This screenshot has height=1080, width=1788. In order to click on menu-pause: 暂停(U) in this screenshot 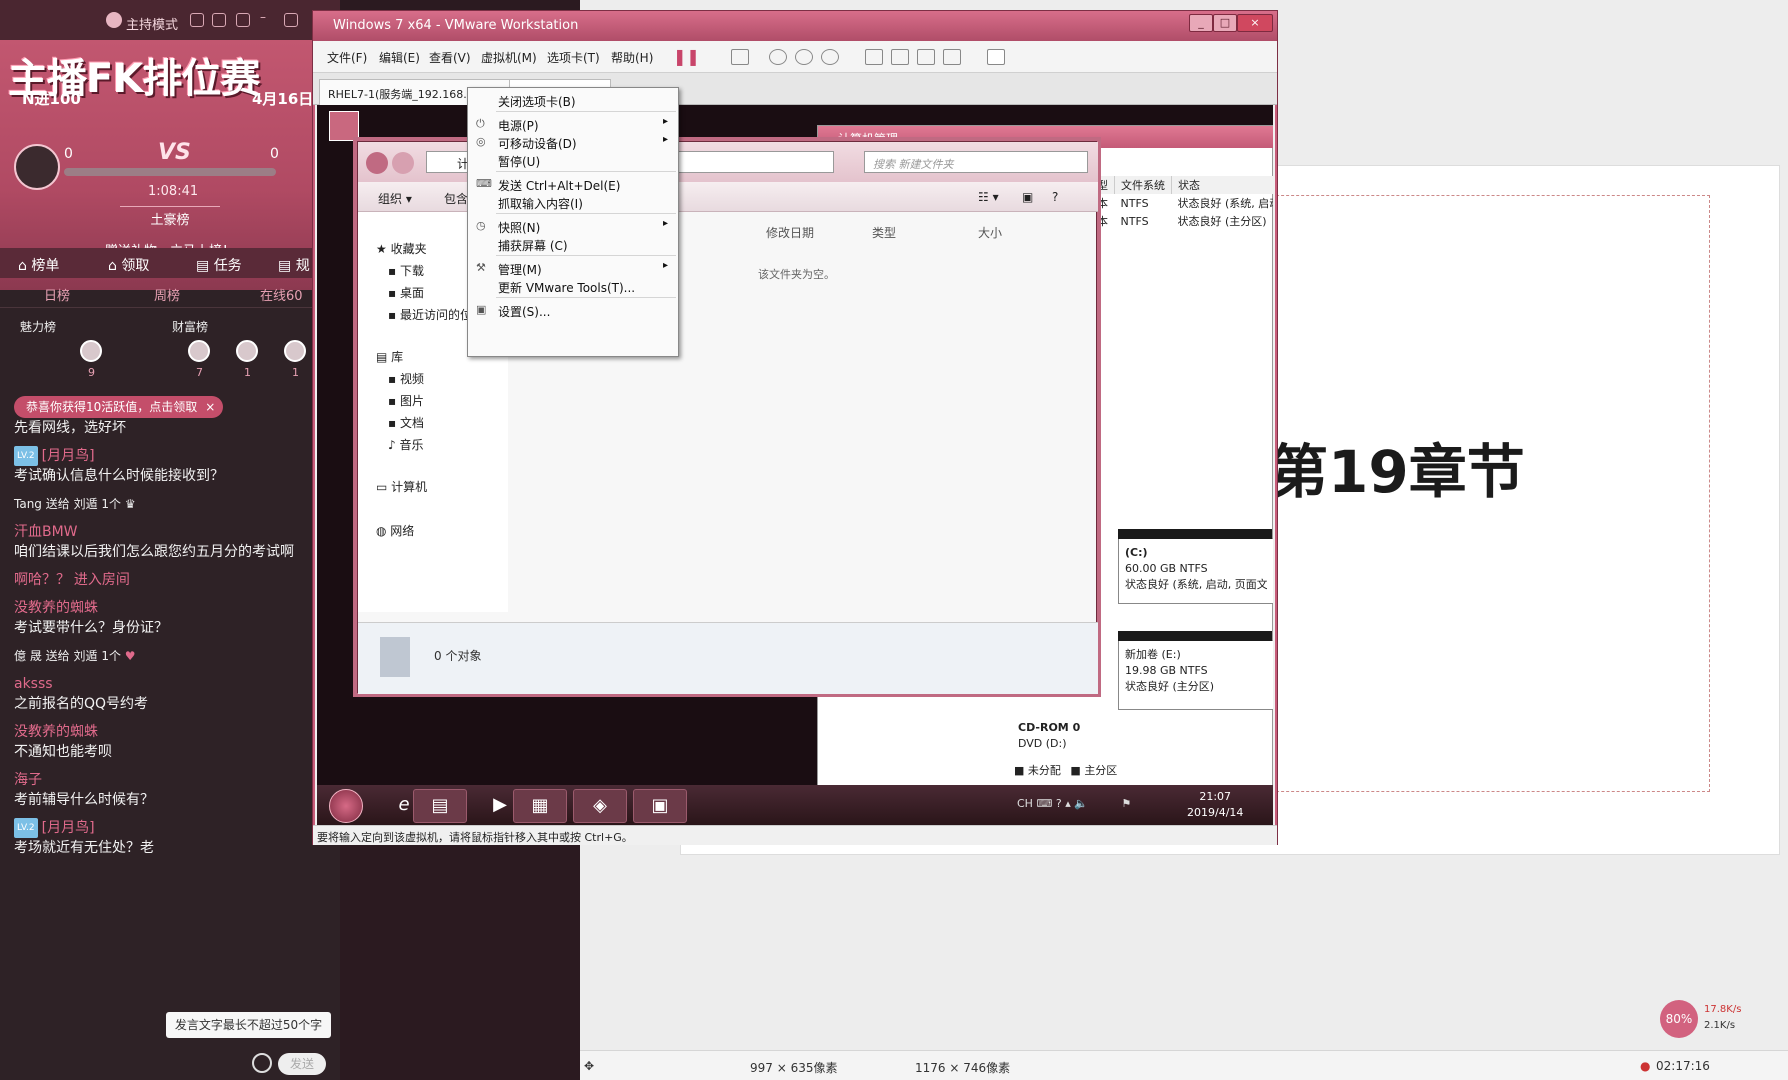, I will do `click(573, 160)`.